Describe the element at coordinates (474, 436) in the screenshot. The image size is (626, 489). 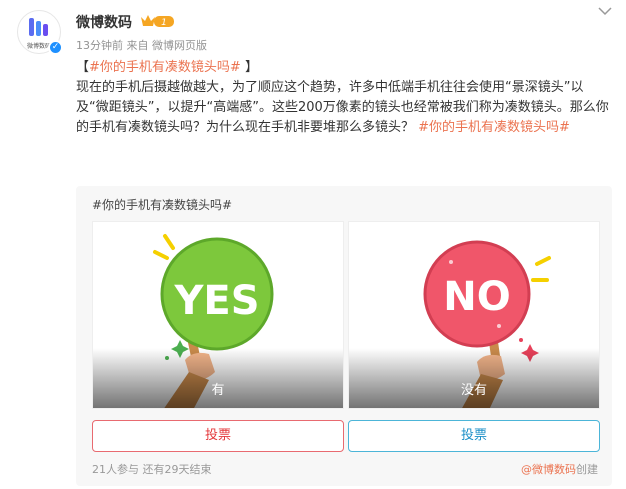
I see `vote-no-button: 投票` at that location.